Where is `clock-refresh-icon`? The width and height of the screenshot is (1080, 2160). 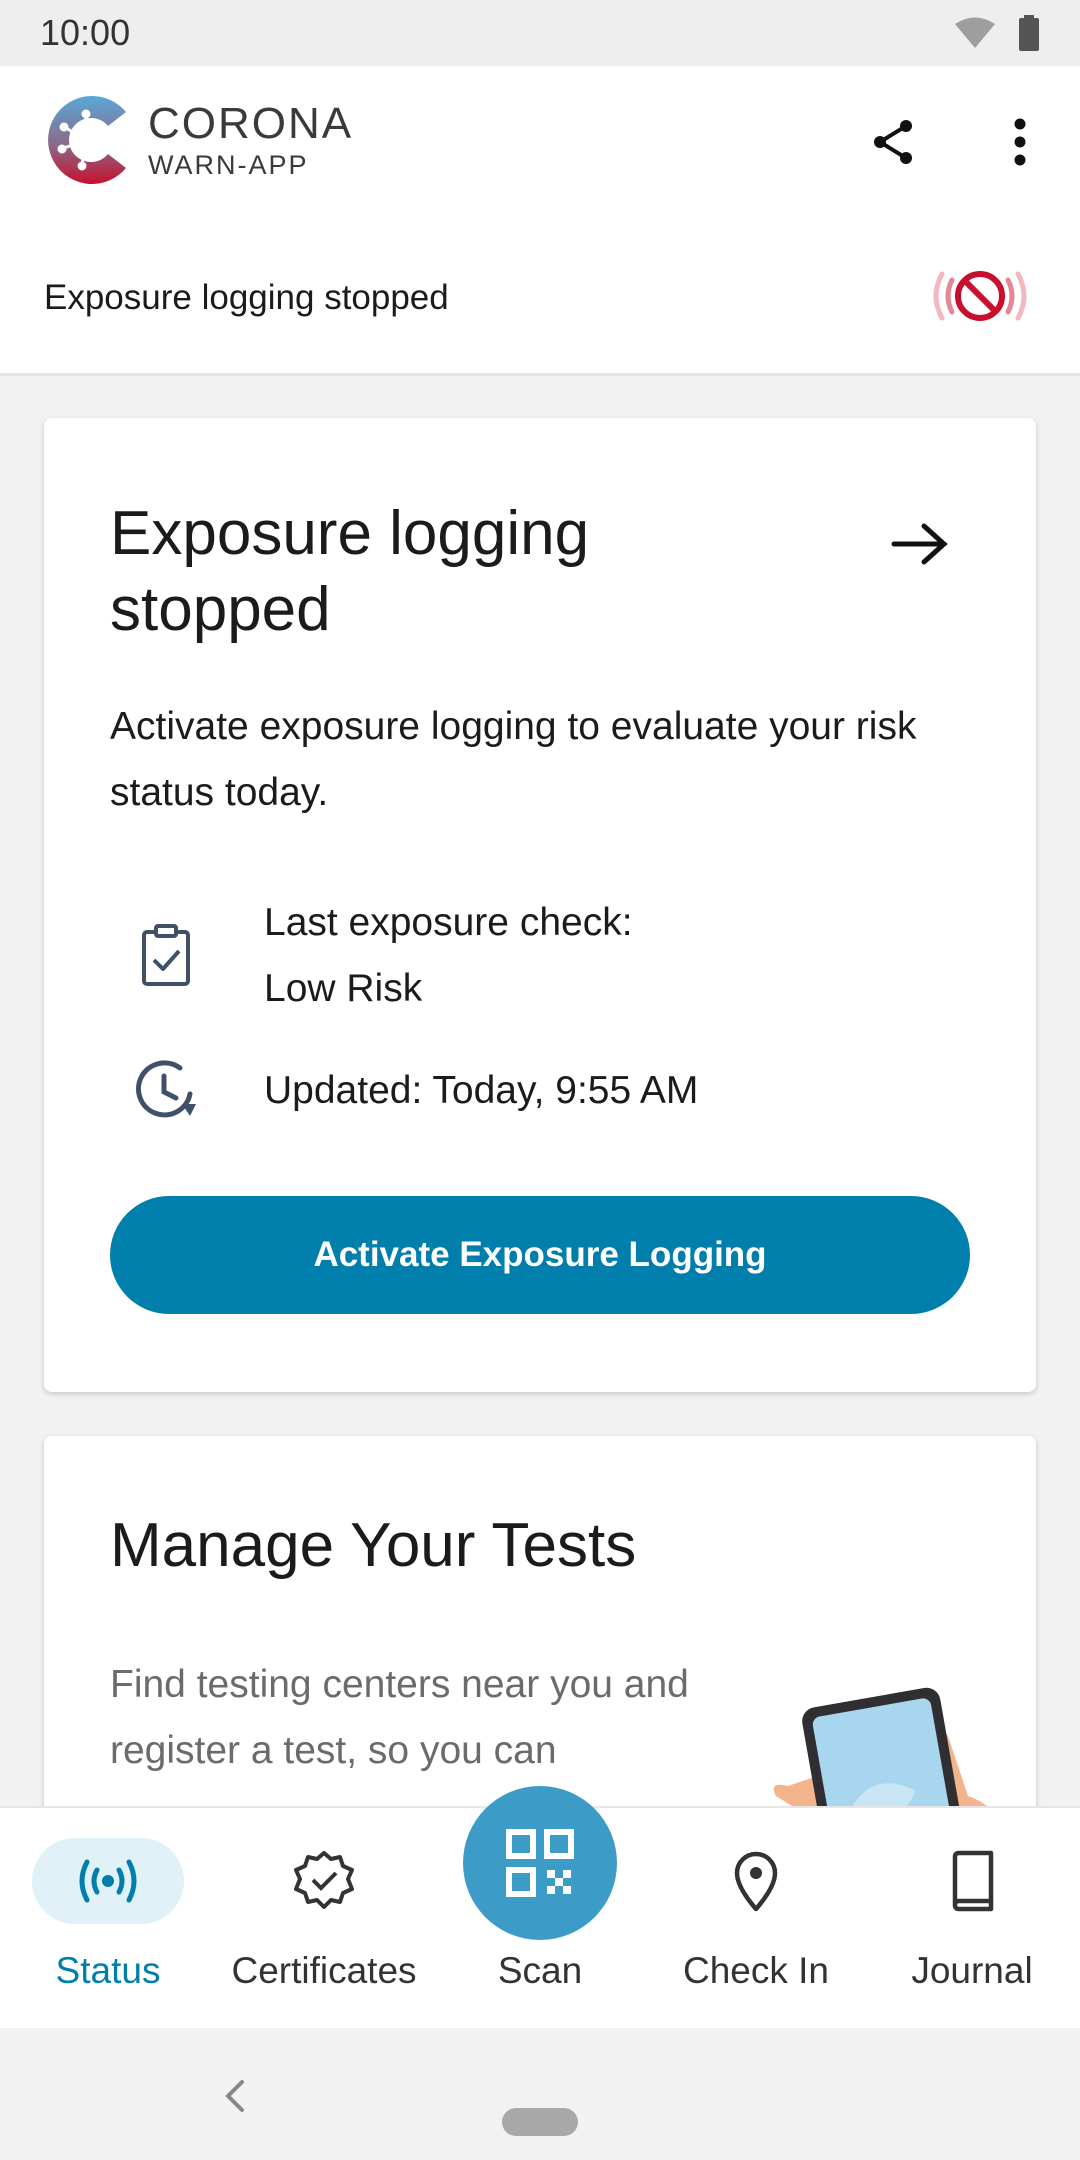 clock-refresh-icon is located at coordinates (166, 1089).